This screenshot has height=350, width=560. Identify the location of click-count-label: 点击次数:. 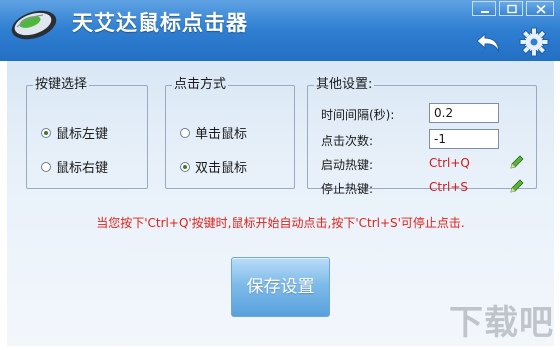
(347, 141).